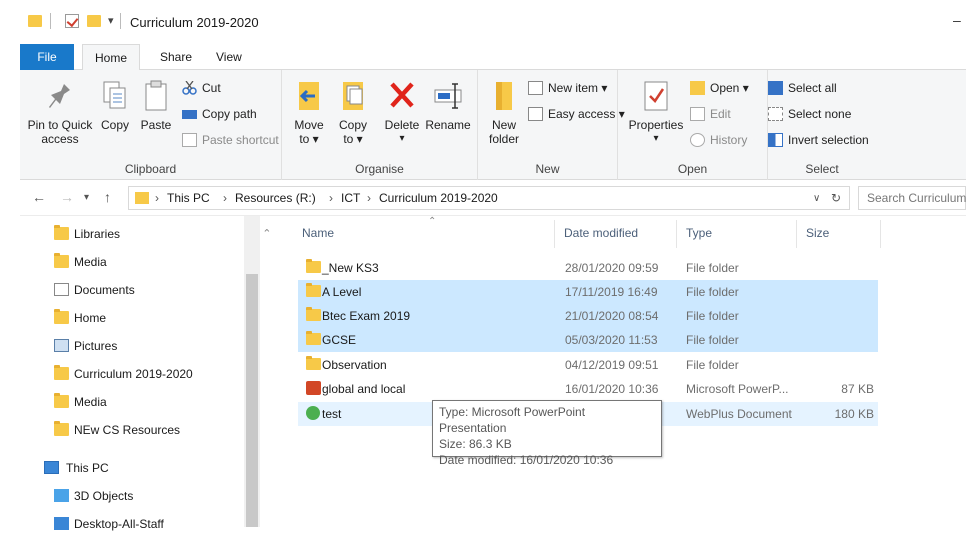  Describe the element at coordinates (601, 233) in the screenshot. I see `column-header-date: Date modified` at that location.